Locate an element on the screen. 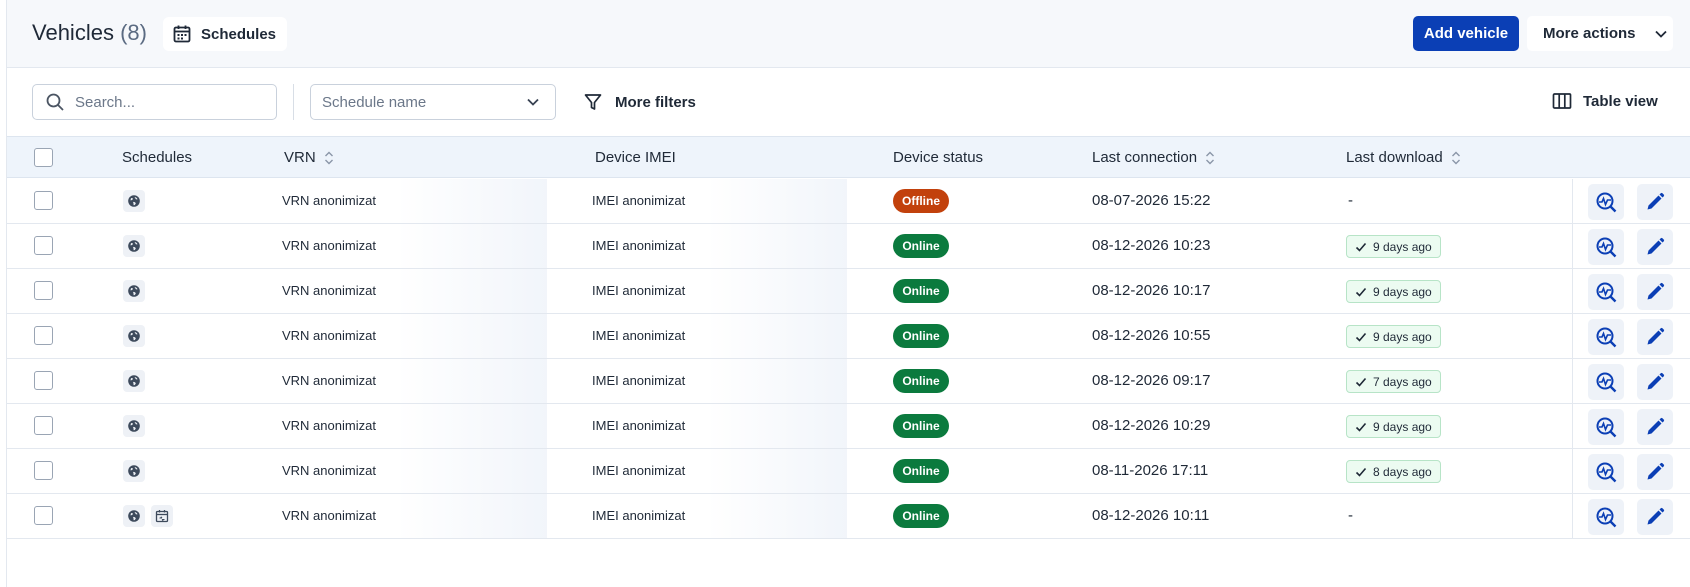 This screenshot has width=1690, height=587. add-vehicle-button: Add vehicle is located at coordinates (1466, 33).